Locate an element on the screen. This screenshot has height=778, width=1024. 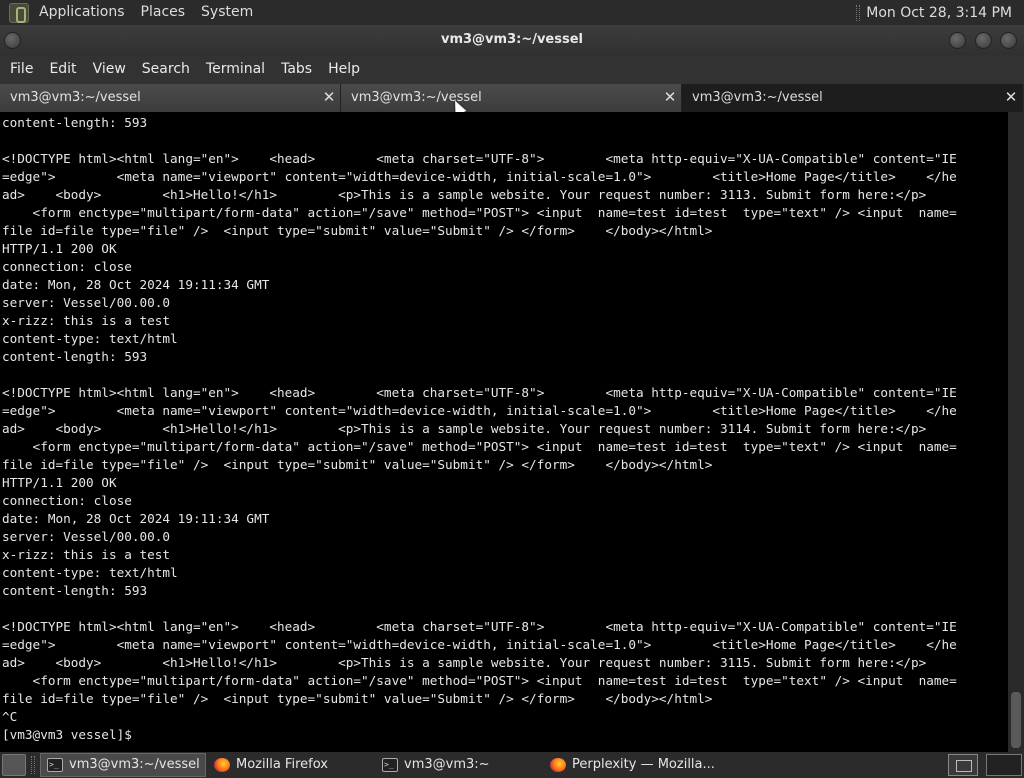
minimize-button is located at coordinates (957, 40).